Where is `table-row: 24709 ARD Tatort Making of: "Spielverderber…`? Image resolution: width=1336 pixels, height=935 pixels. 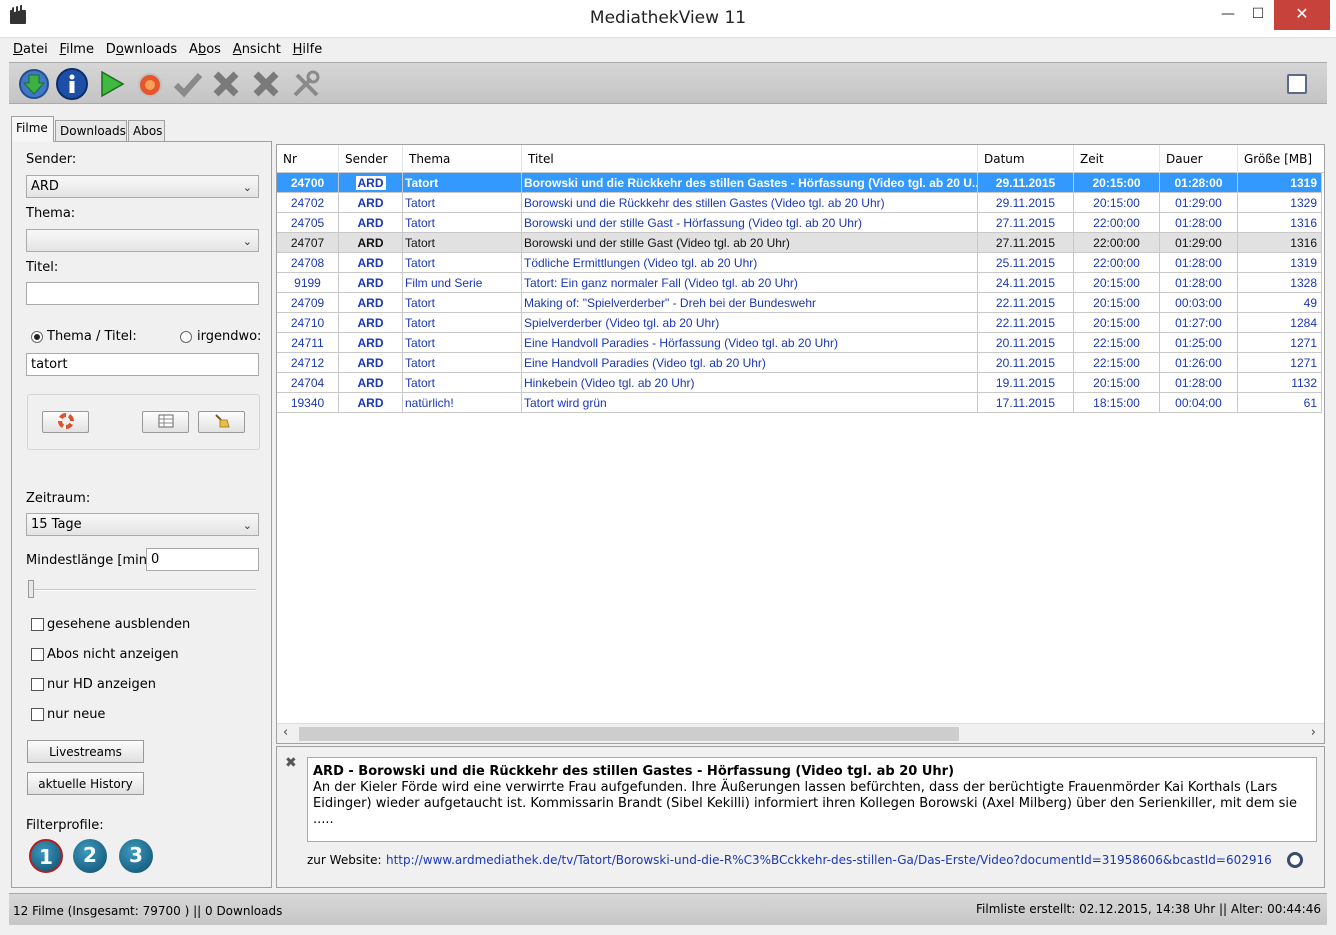 table-row: 24709 ARD Tatort Making of: "Spielverderber… is located at coordinates (799, 303).